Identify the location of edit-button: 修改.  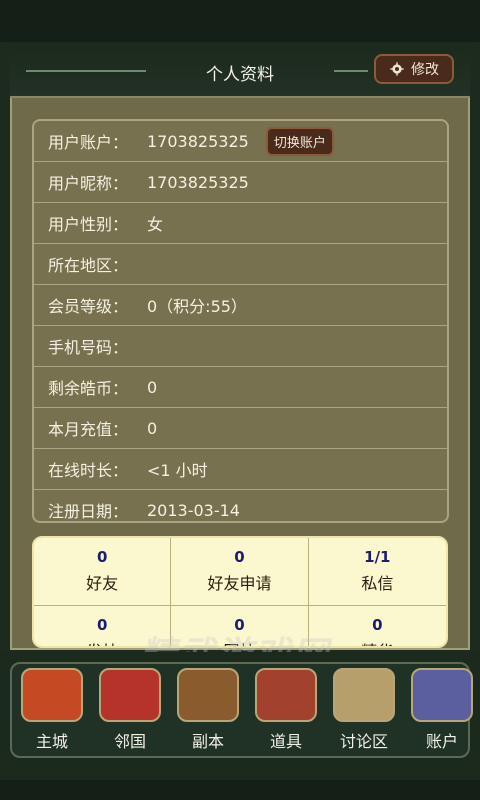
(414, 69).